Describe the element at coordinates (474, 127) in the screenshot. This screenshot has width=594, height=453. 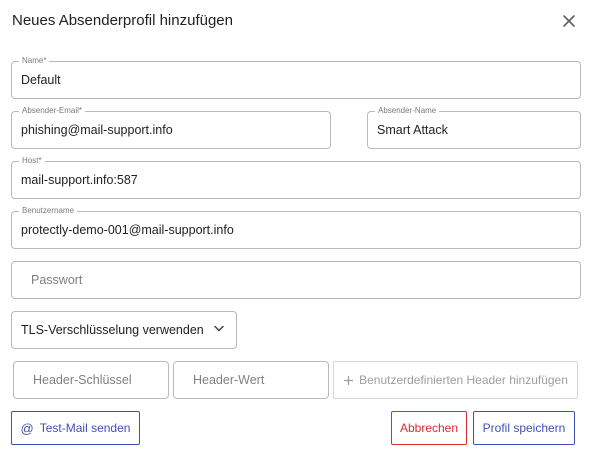
I see `sender-name-field: Absender-Name Smart Attack` at that location.